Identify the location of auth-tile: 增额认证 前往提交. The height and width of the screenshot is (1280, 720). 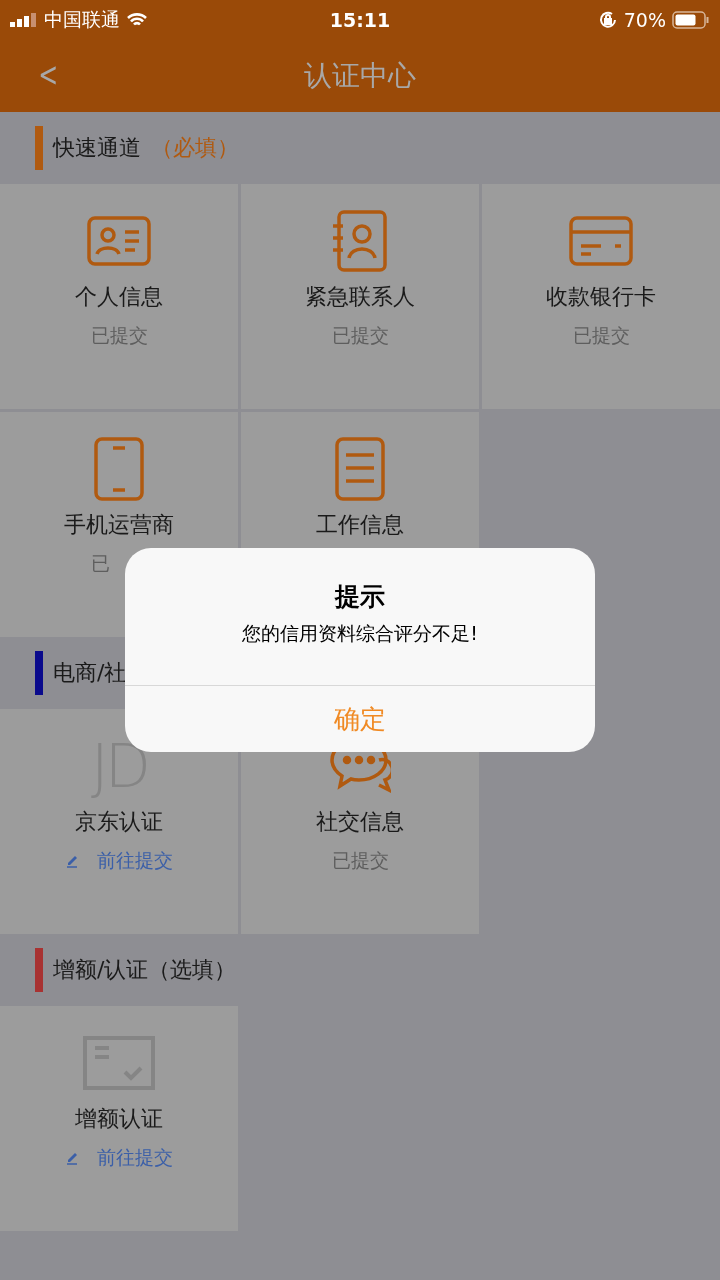
(119, 1118).